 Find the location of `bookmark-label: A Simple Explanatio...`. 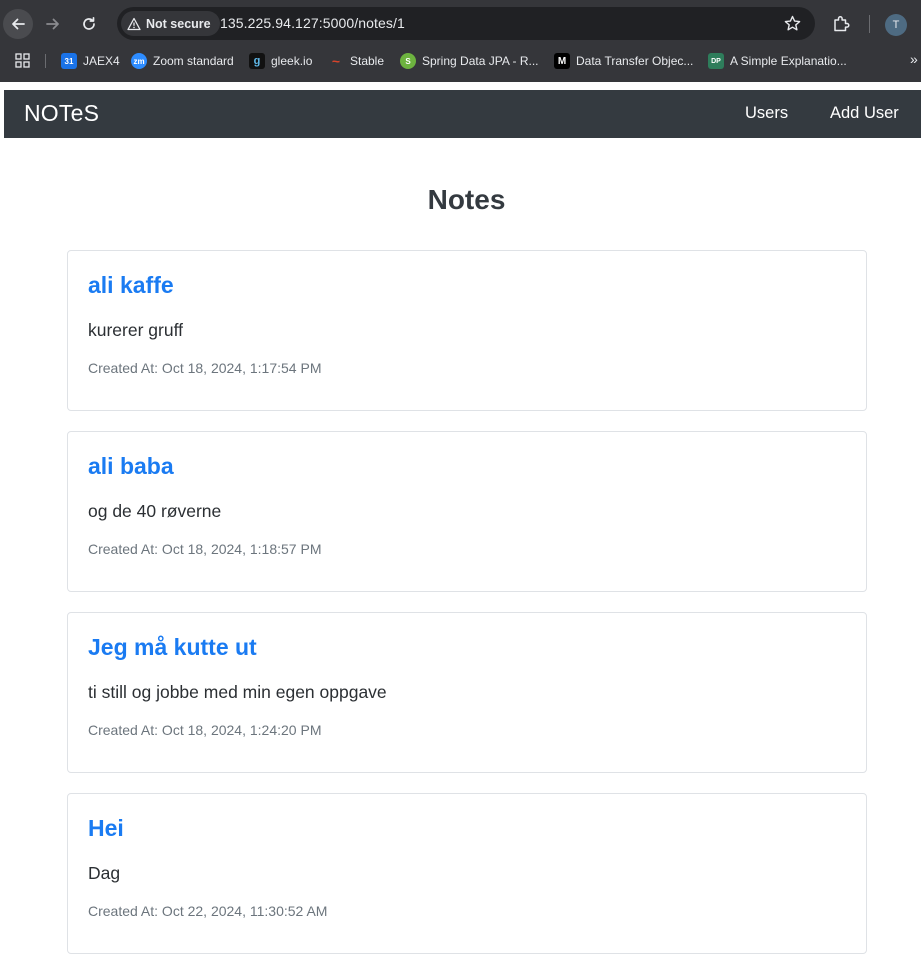

bookmark-label: A Simple Explanatio... is located at coordinates (788, 61).